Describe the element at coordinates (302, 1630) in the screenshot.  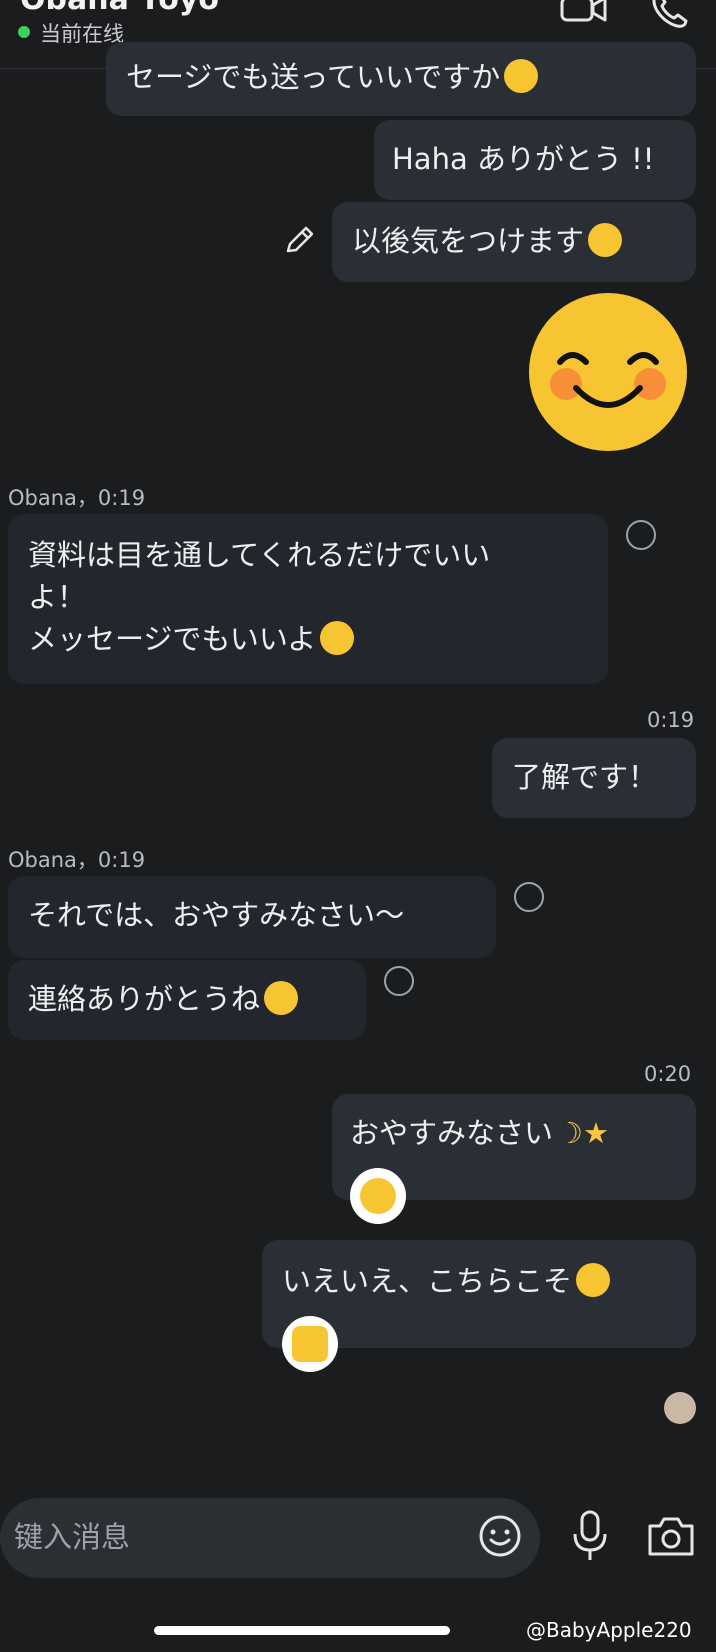
I see `home-indicator` at that location.